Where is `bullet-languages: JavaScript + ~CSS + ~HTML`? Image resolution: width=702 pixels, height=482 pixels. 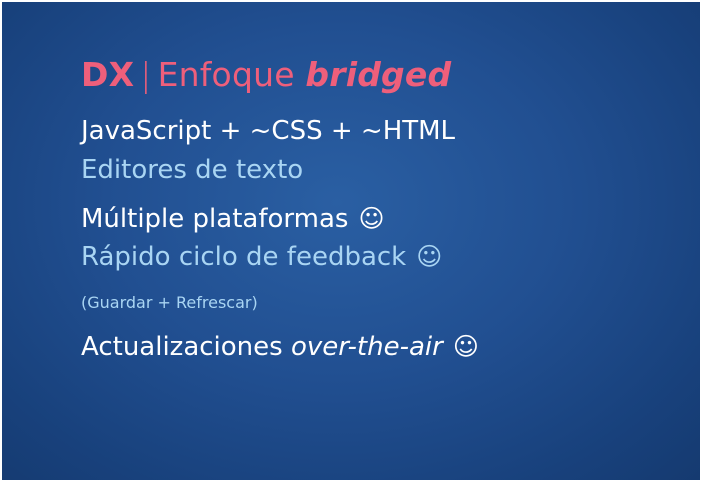 bullet-languages: JavaScript + ~CSS + ~HTML is located at coordinates (268, 131).